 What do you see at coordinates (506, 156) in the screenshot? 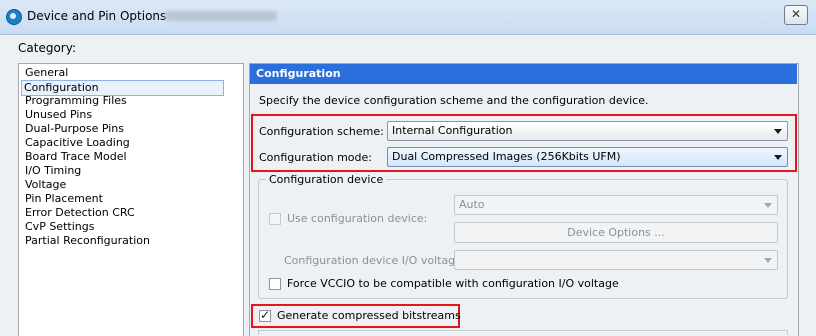
I see `mode-select-value: Dual Compressed Images (256Kbits UFM)` at bounding box center [506, 156].